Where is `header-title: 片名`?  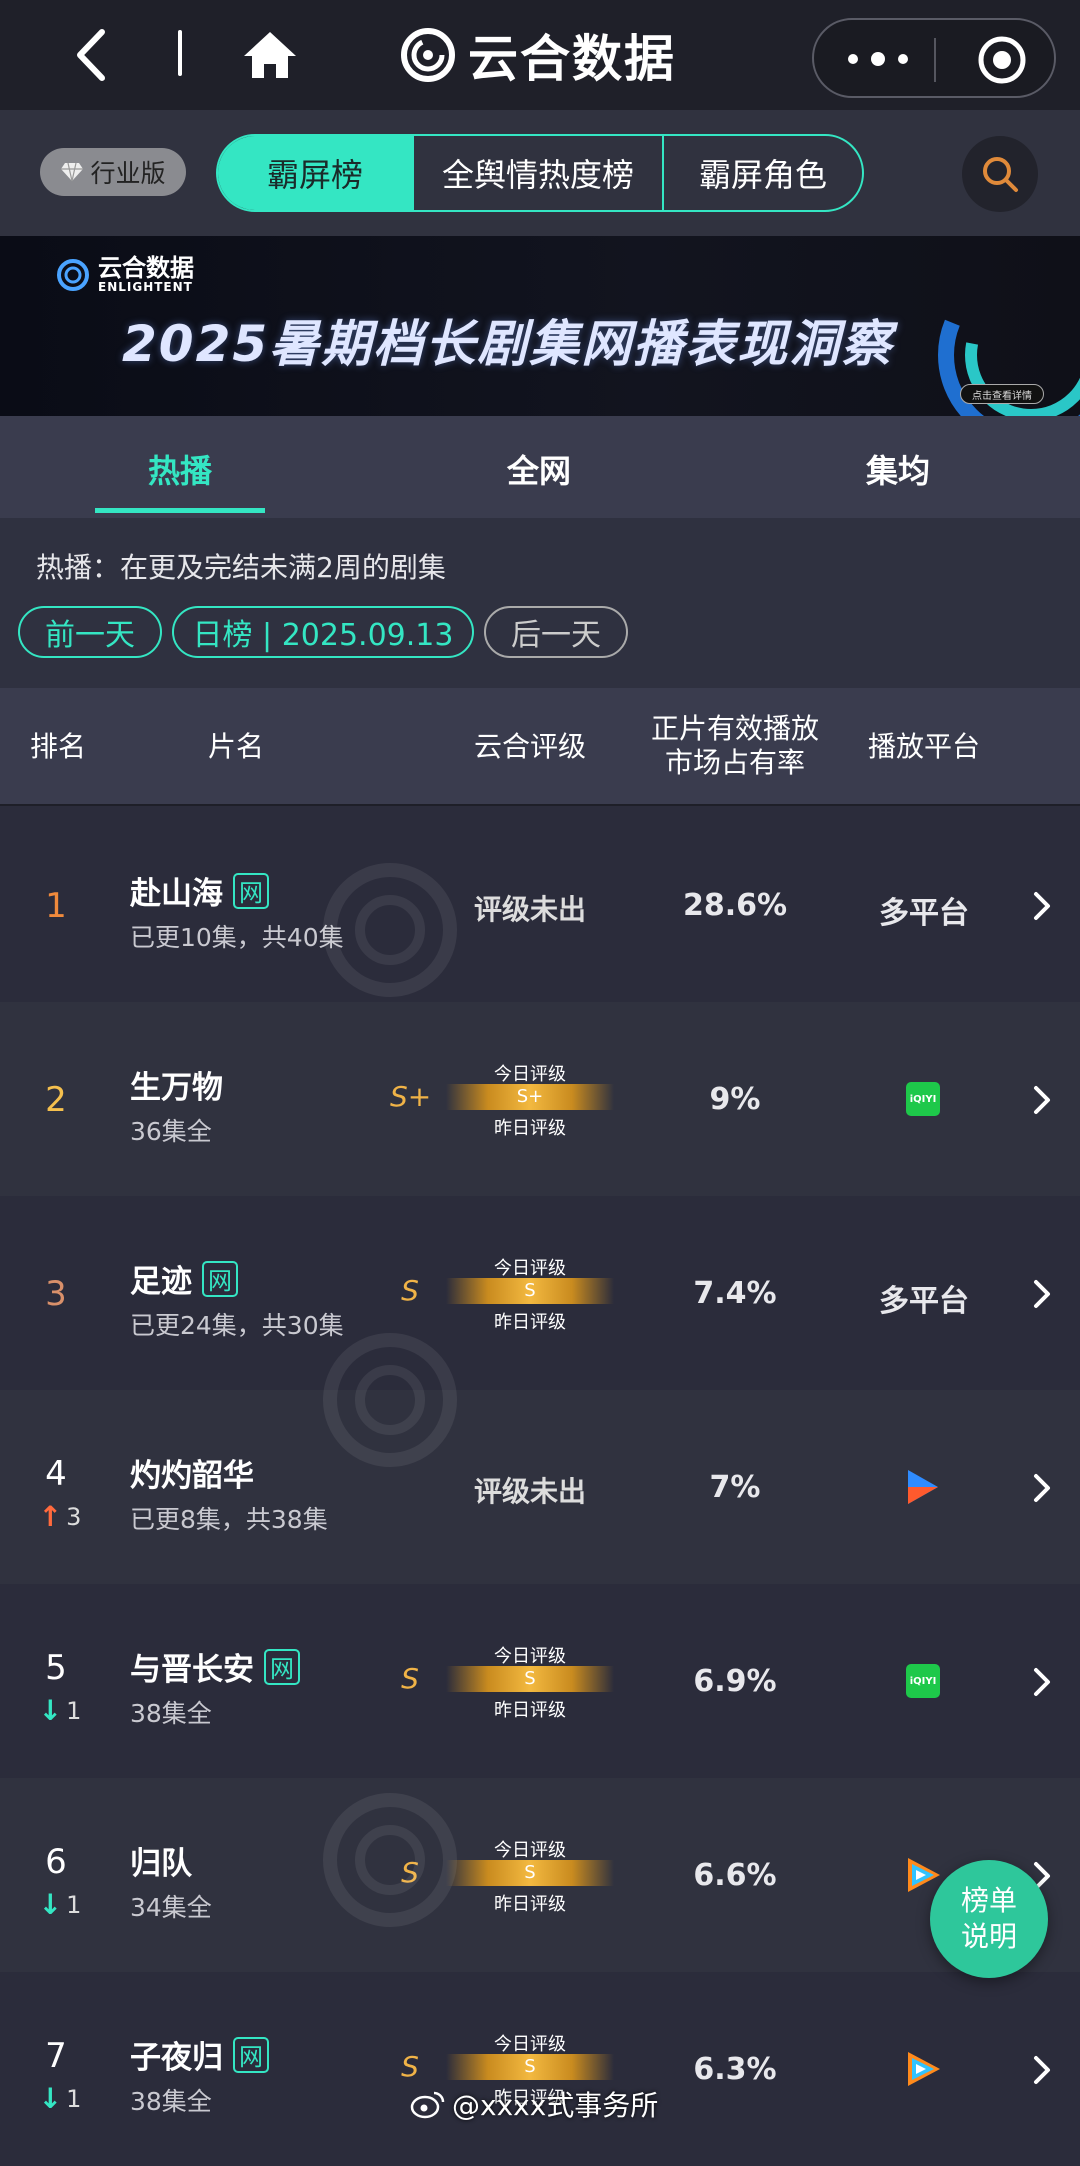 header-title: 片名 is located at coordinates (235, 746).